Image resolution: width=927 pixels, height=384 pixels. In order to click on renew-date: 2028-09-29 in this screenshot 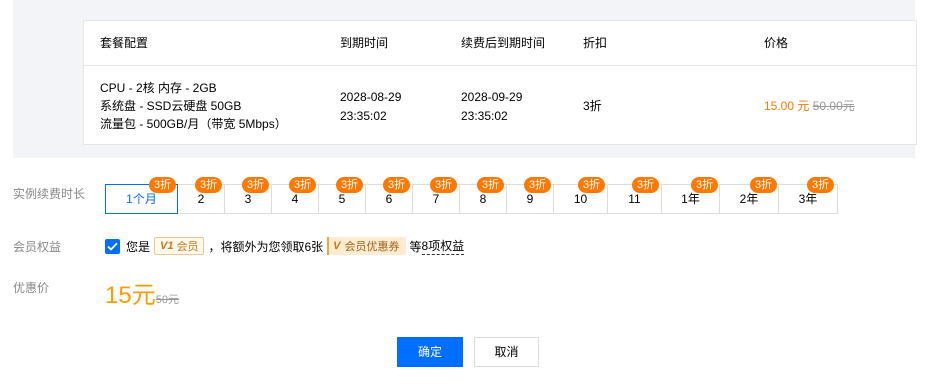, I will do `click(492, 97)`.